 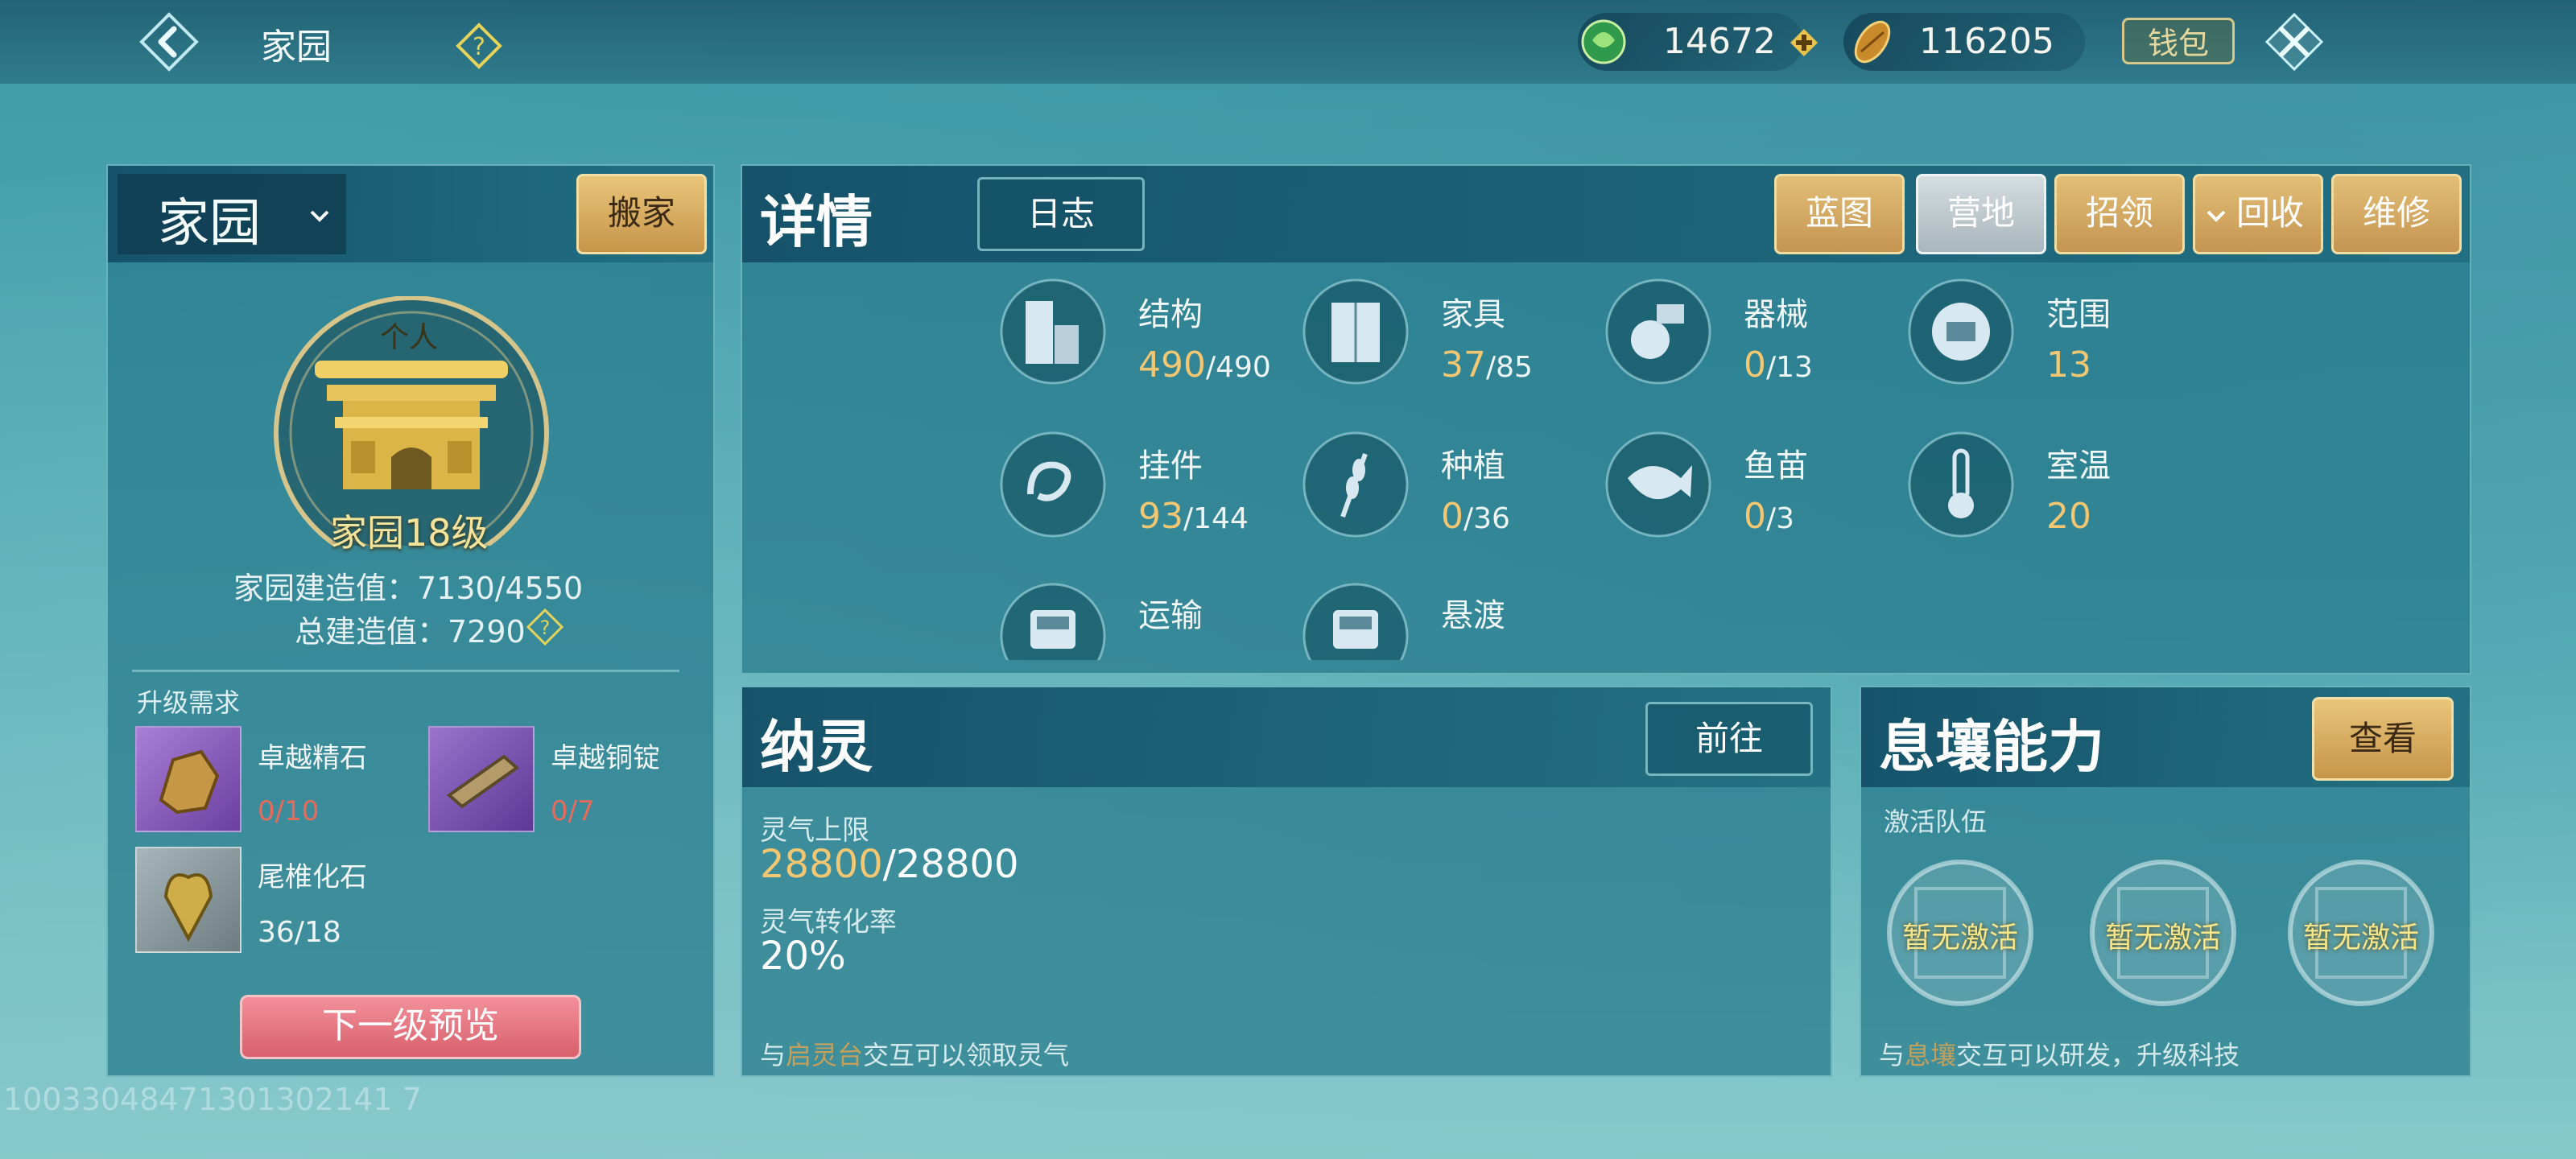 I want to click on wheat-icon, so click(x=1355, y=484).